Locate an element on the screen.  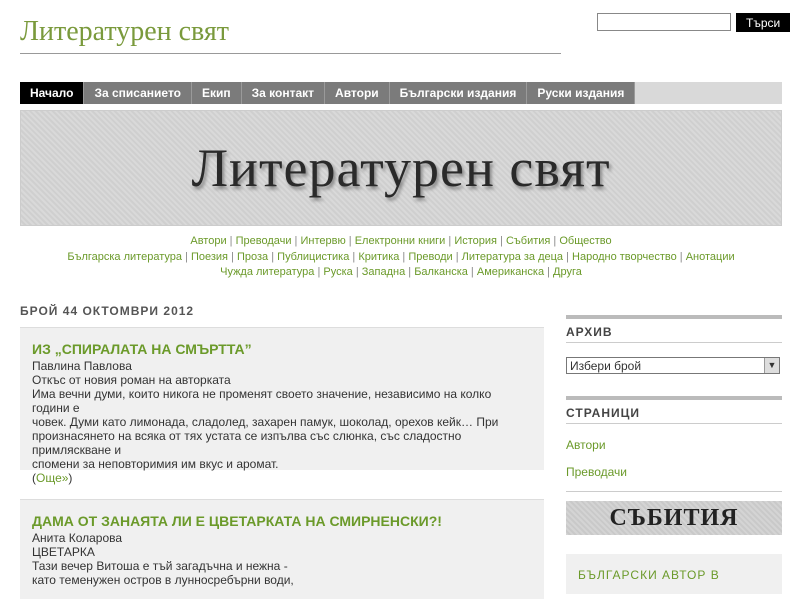
nav-item-contact: За контакт is located at coordinates (284, 93).